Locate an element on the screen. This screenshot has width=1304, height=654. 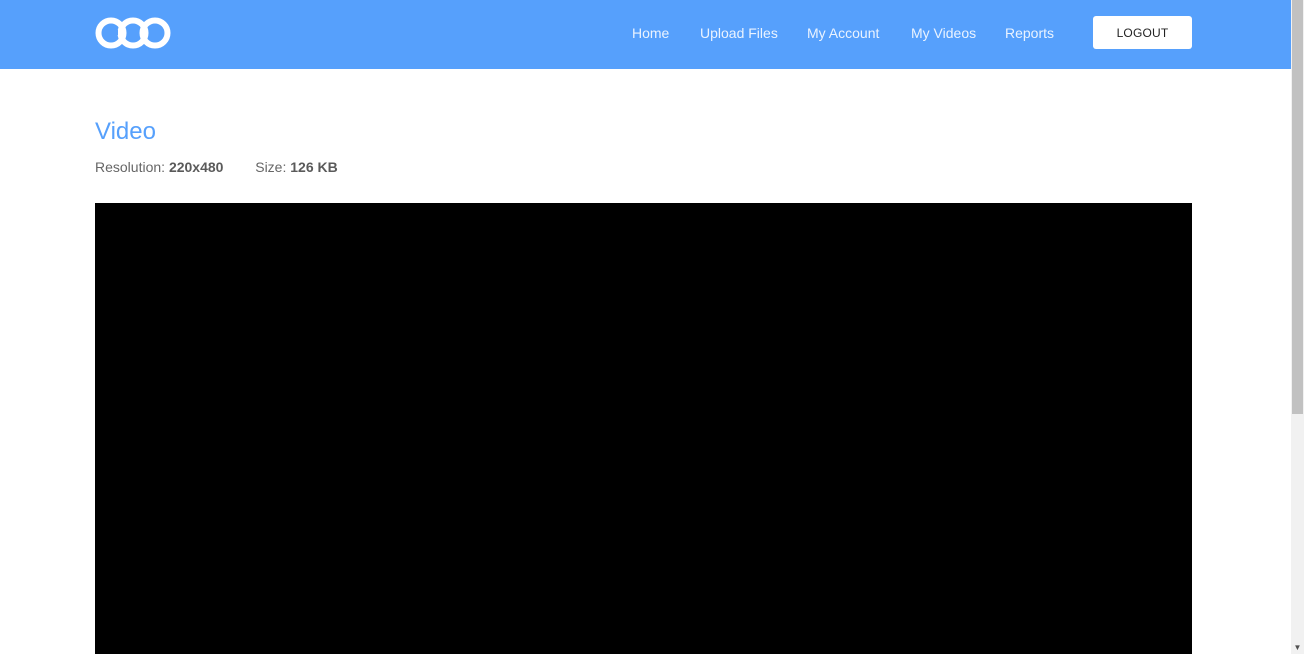
video-meta: Resolution: 220x480 Size: 126 KB is located at coordinates (216, 167).